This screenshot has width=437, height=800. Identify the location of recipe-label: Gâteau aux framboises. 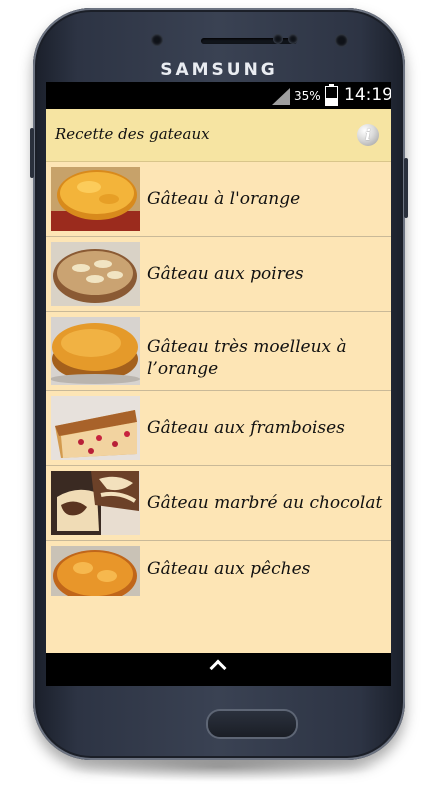
(246, 428).